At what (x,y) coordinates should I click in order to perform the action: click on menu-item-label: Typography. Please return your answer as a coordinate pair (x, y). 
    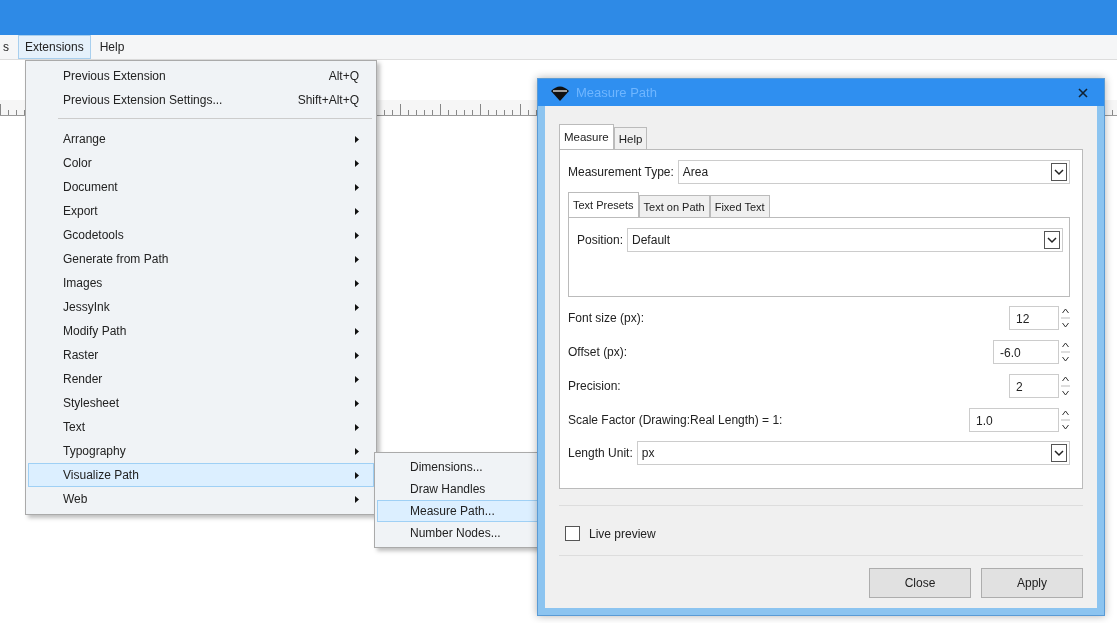
    Looking at the image, I should click on (95, 451).